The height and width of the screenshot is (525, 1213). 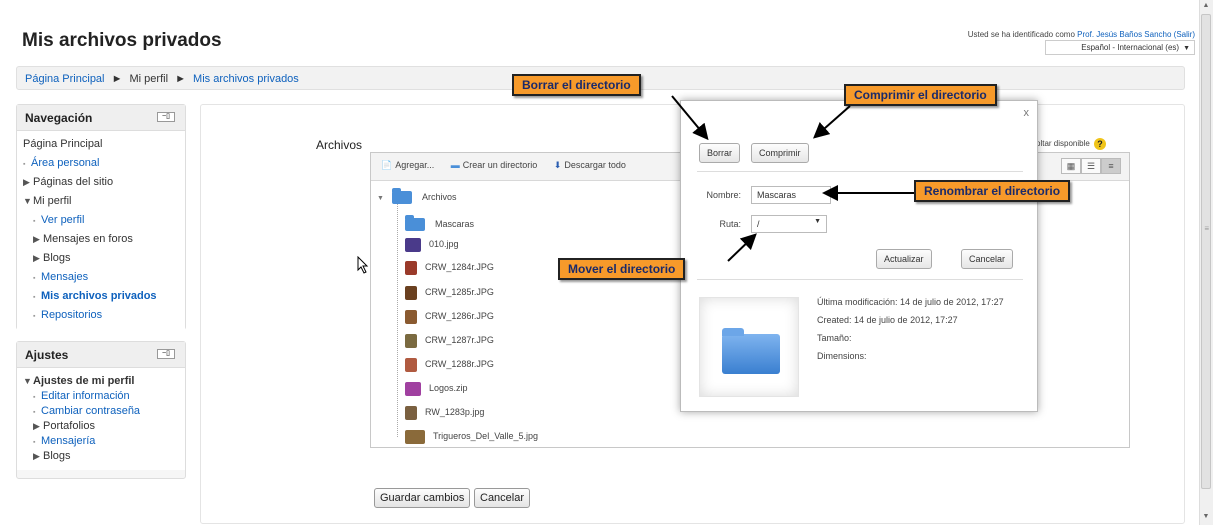 What do you see at coordinates (1124, 34) in the screenshot?
I see `user-name-link: Prof. Jesús Baños Sancho` at bounding box center [1124, 34].